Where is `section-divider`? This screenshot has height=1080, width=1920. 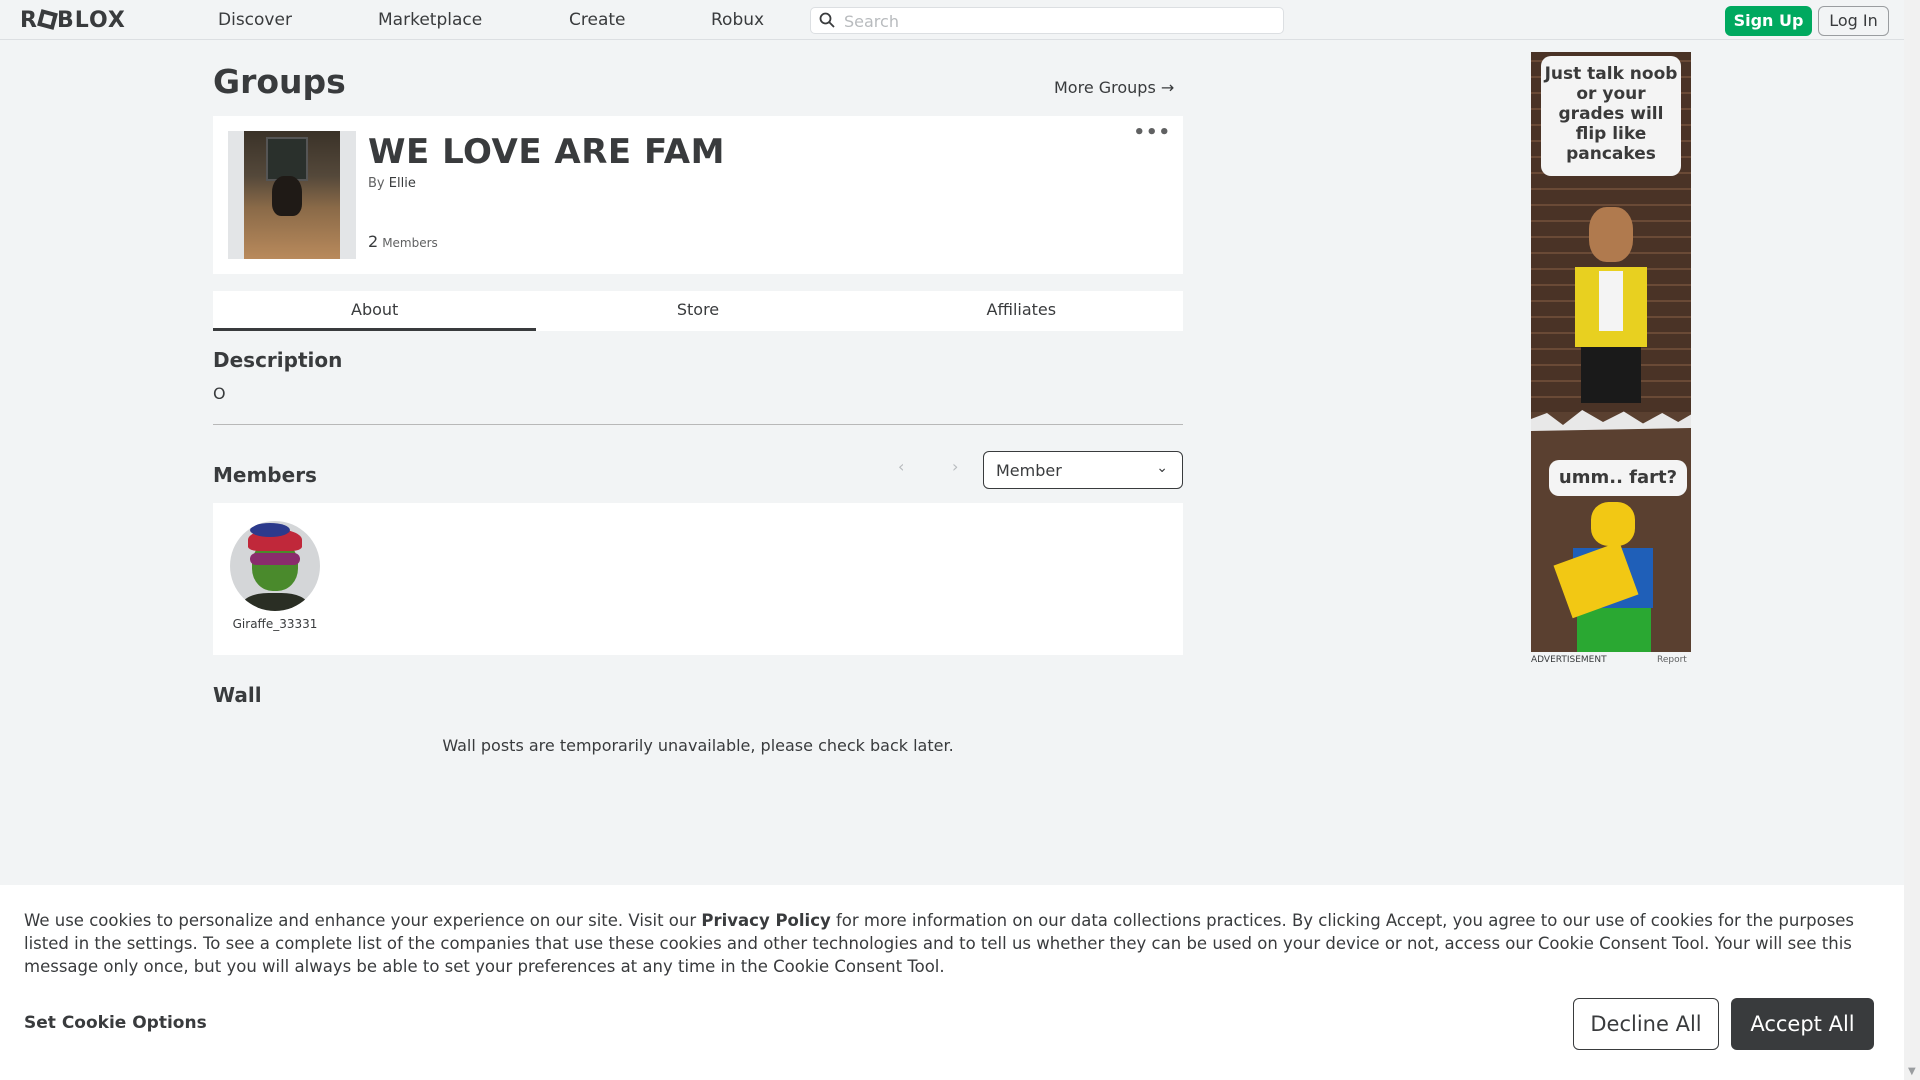
section-divider is located at coordinates (698, 424).